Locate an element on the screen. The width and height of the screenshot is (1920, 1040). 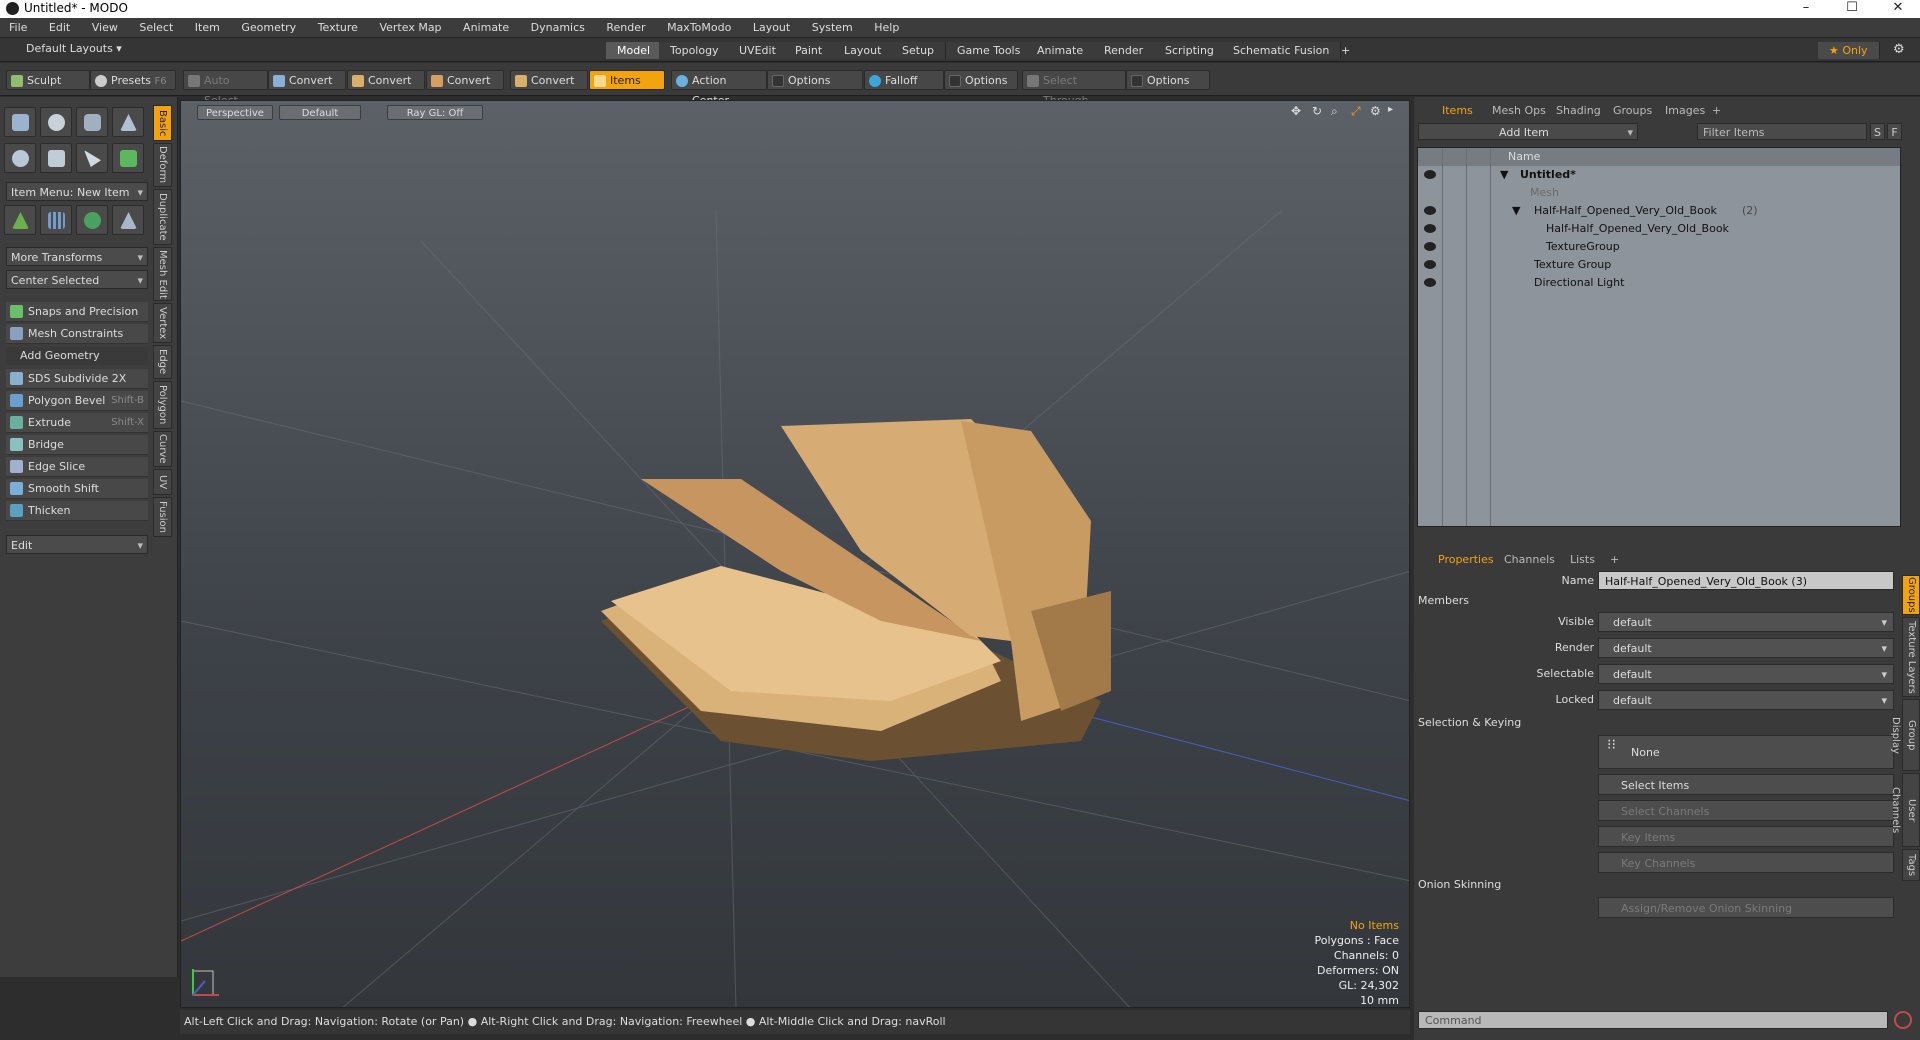
snaps-precision-button: Snaps and Precision is located at coordinates (77, 312).